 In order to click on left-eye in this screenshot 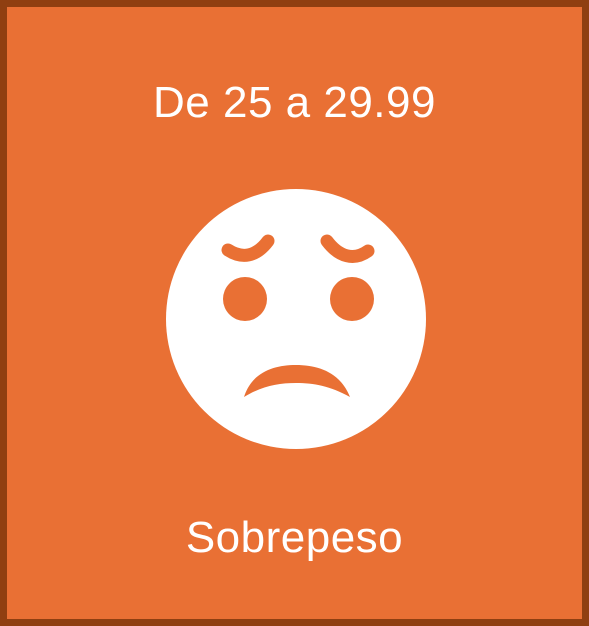, I will do `click(245, 299)`.